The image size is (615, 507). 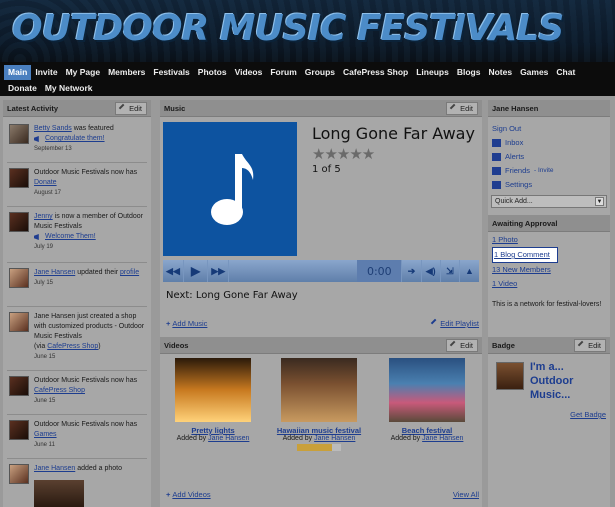 What do you see at coordinates (514, 157) in the screenshot?
I see `user-link-label: Alerts` at bounding box center [514, 157].